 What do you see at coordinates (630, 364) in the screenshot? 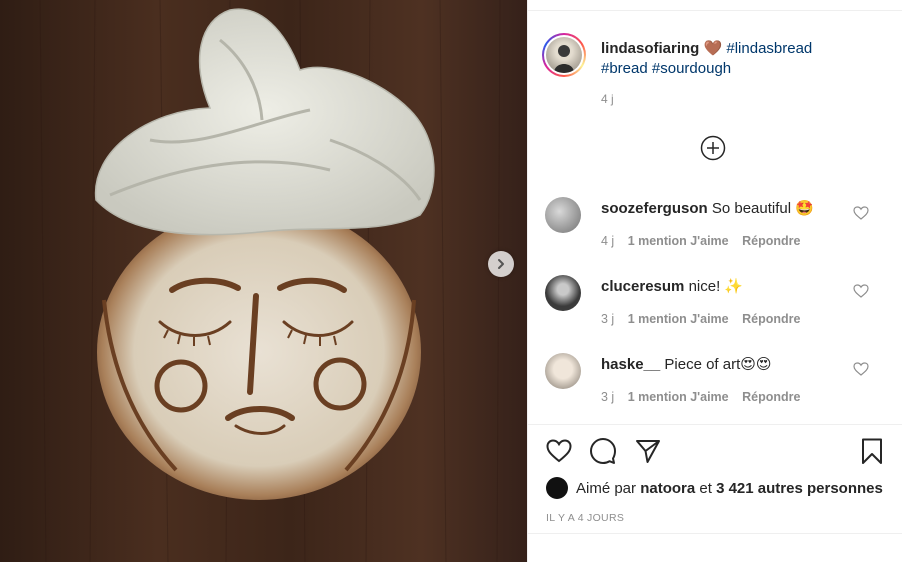
I see `comment-username: haske__` at bounding box center [630, 364].